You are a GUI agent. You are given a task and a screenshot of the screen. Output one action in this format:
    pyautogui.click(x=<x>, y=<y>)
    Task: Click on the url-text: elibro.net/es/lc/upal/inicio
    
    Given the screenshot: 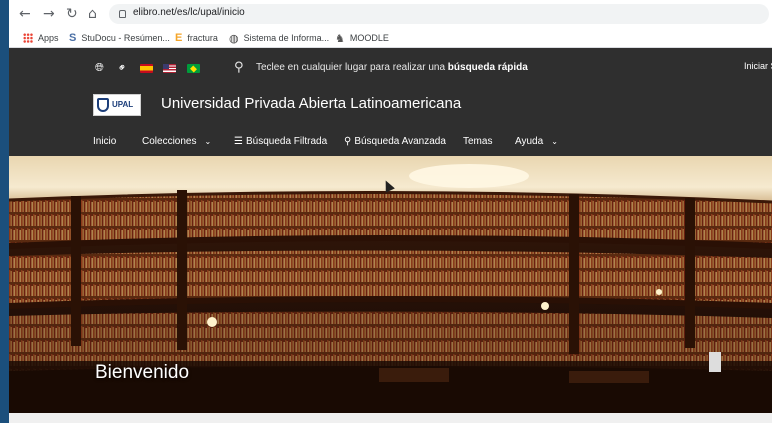 What is the action you would take?
    pyautogui.click(x=189, y=12)
    